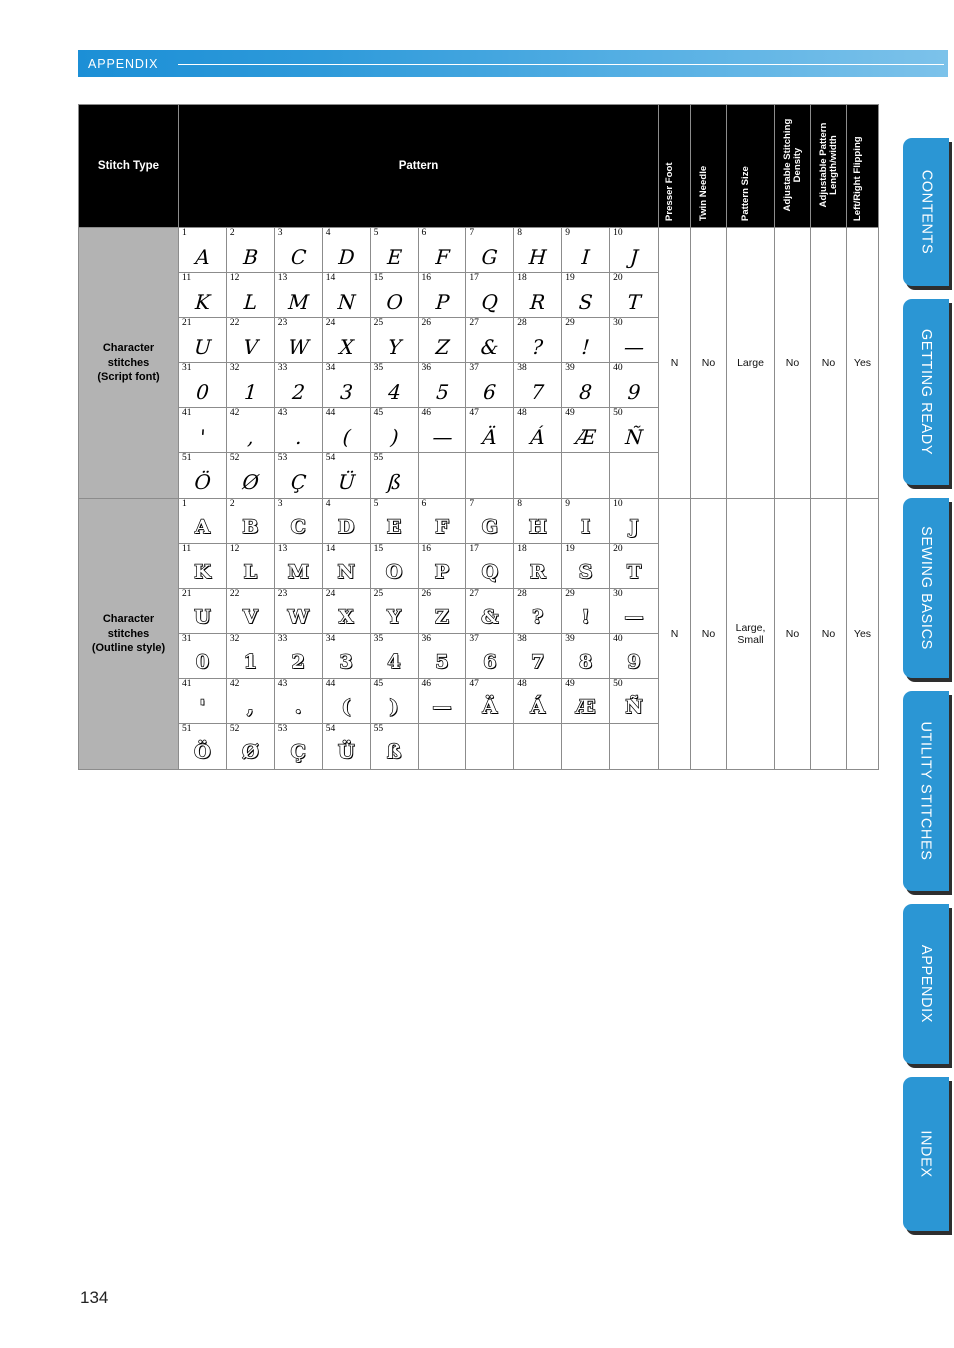  Describe the element at coordinates (490, 527) in the screenshot. I see `pattern-glyph: G` at that location.